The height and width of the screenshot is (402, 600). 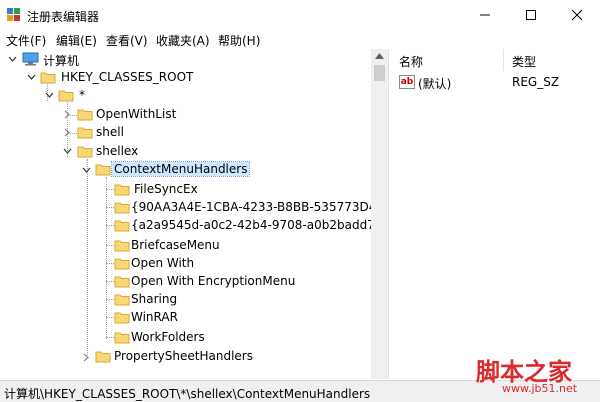 I want to click on tree-item-shellex: shellex, so click(x=117, y=151).